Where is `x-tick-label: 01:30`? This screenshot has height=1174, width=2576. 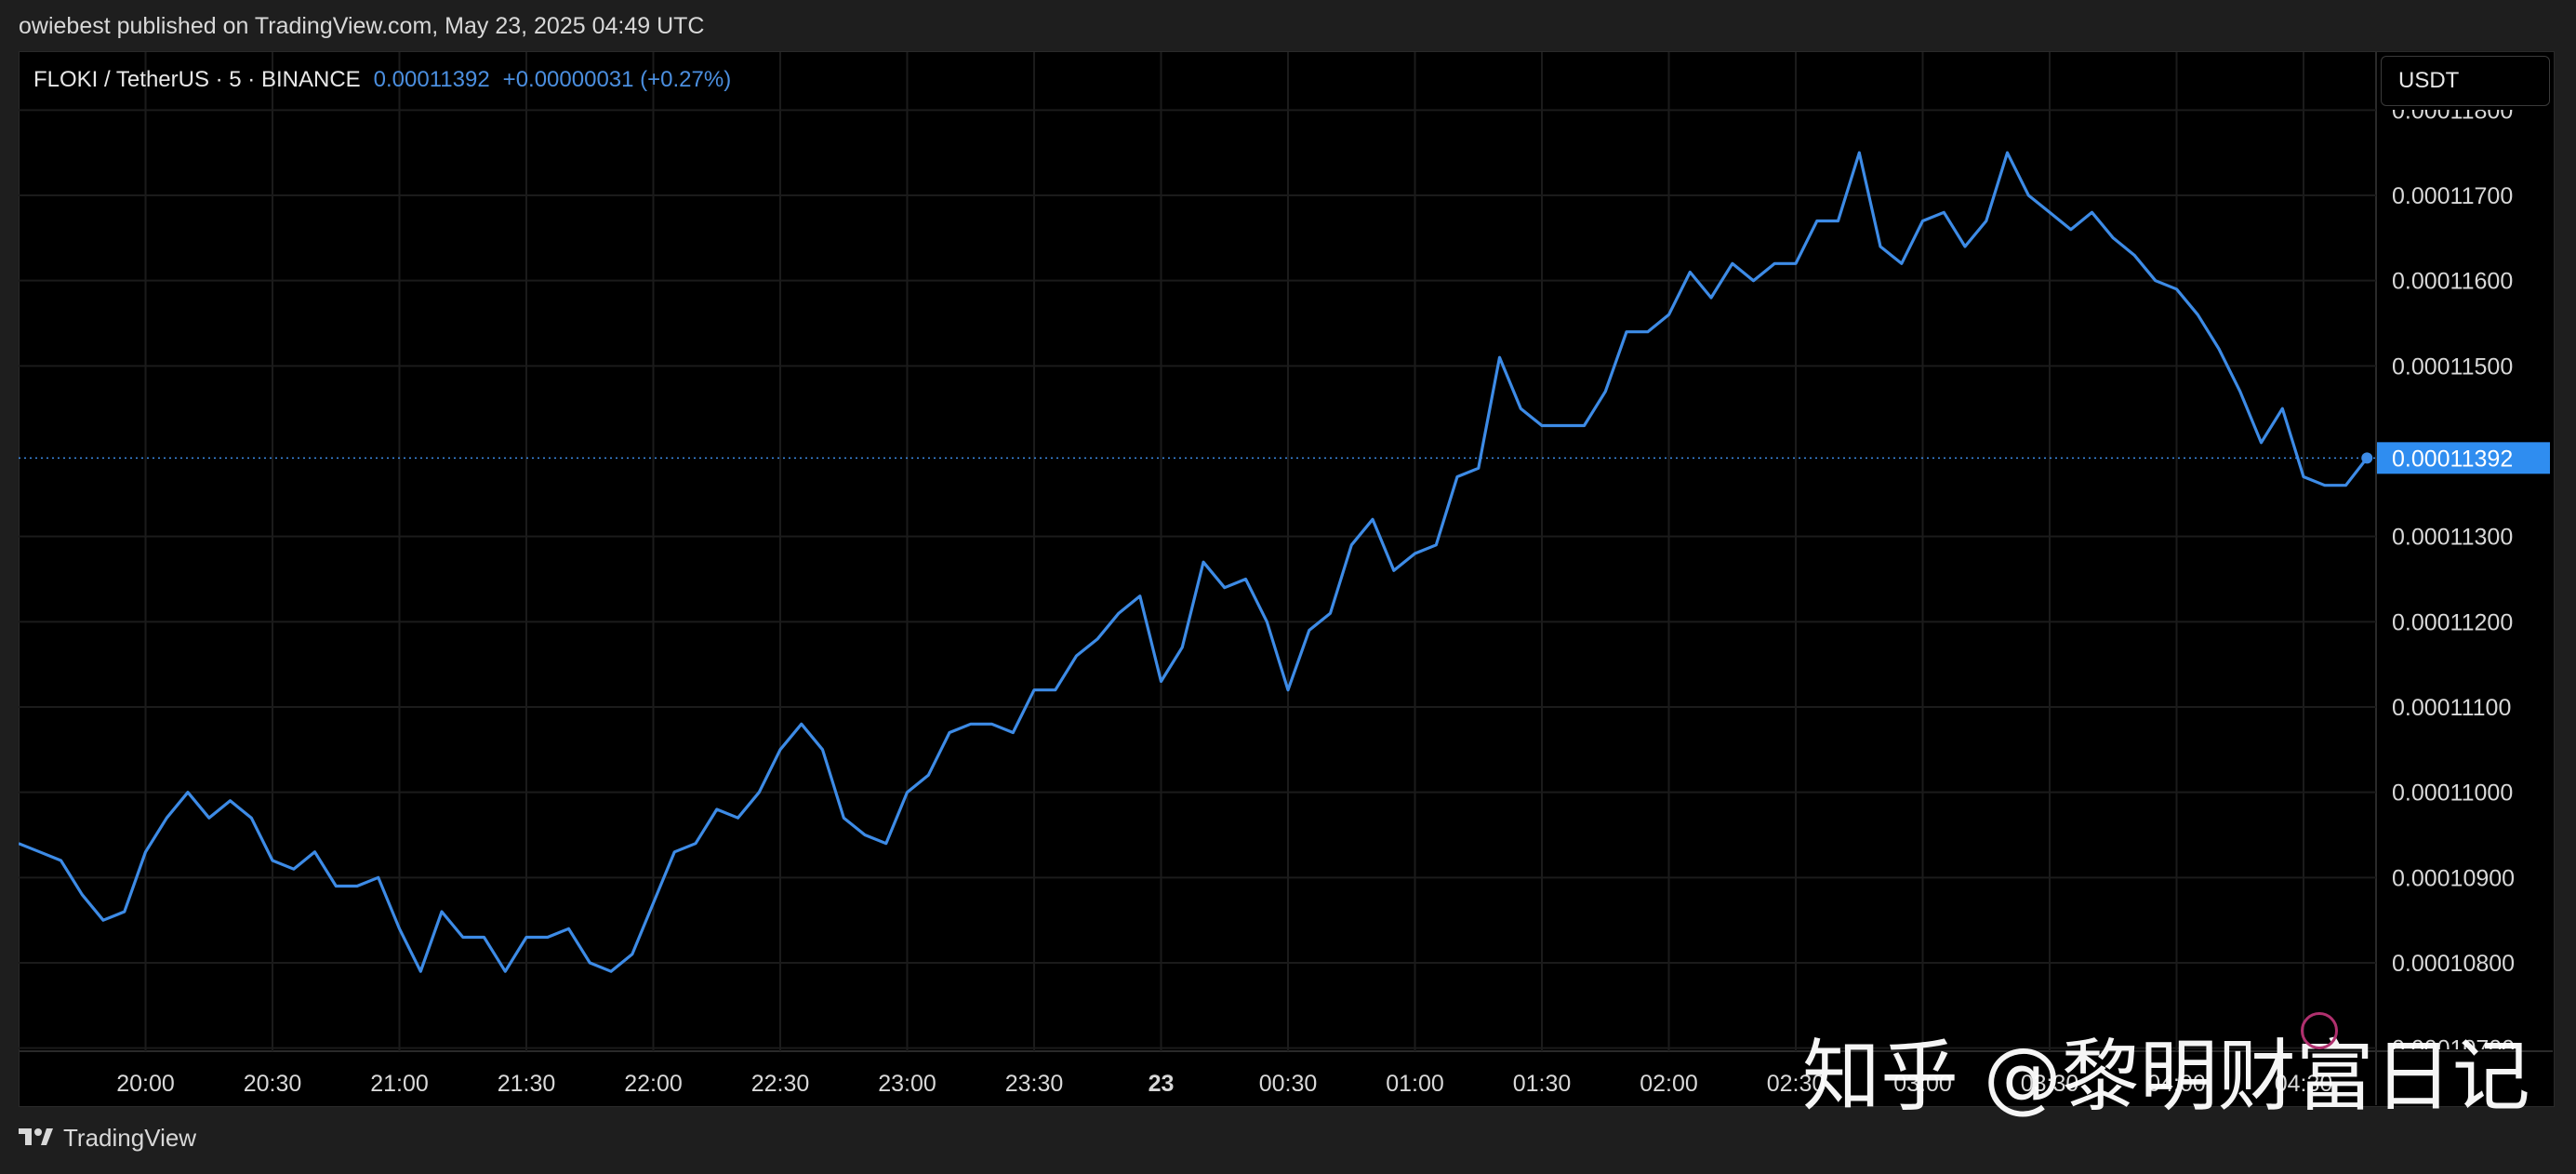
x-tick-label: 01:30 is located at coordinates (1542, 1084).